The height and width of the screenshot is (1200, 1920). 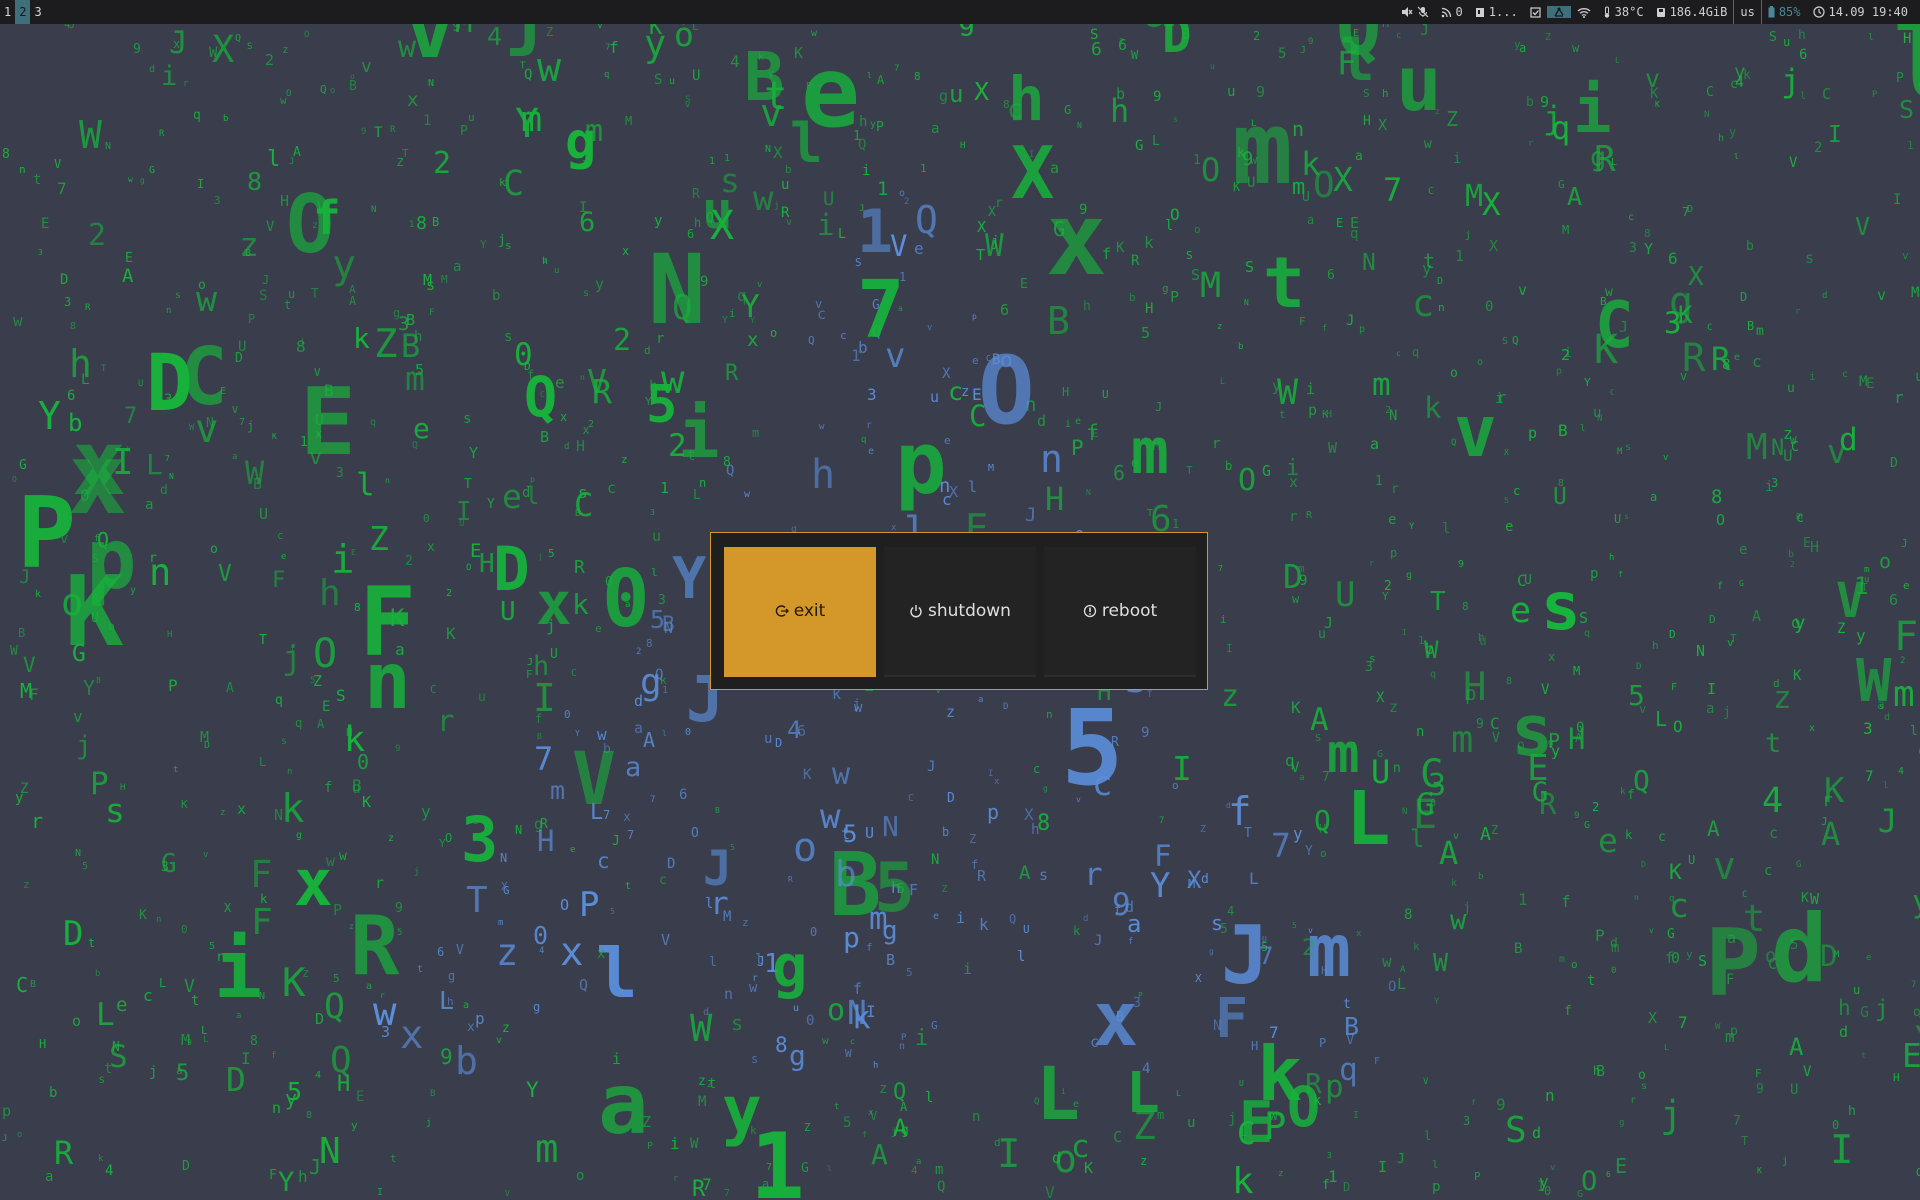 What do you see at coordinates (633, 767) in the screenshot?
I see `svg-text: a` at bounding box center [633, 767].